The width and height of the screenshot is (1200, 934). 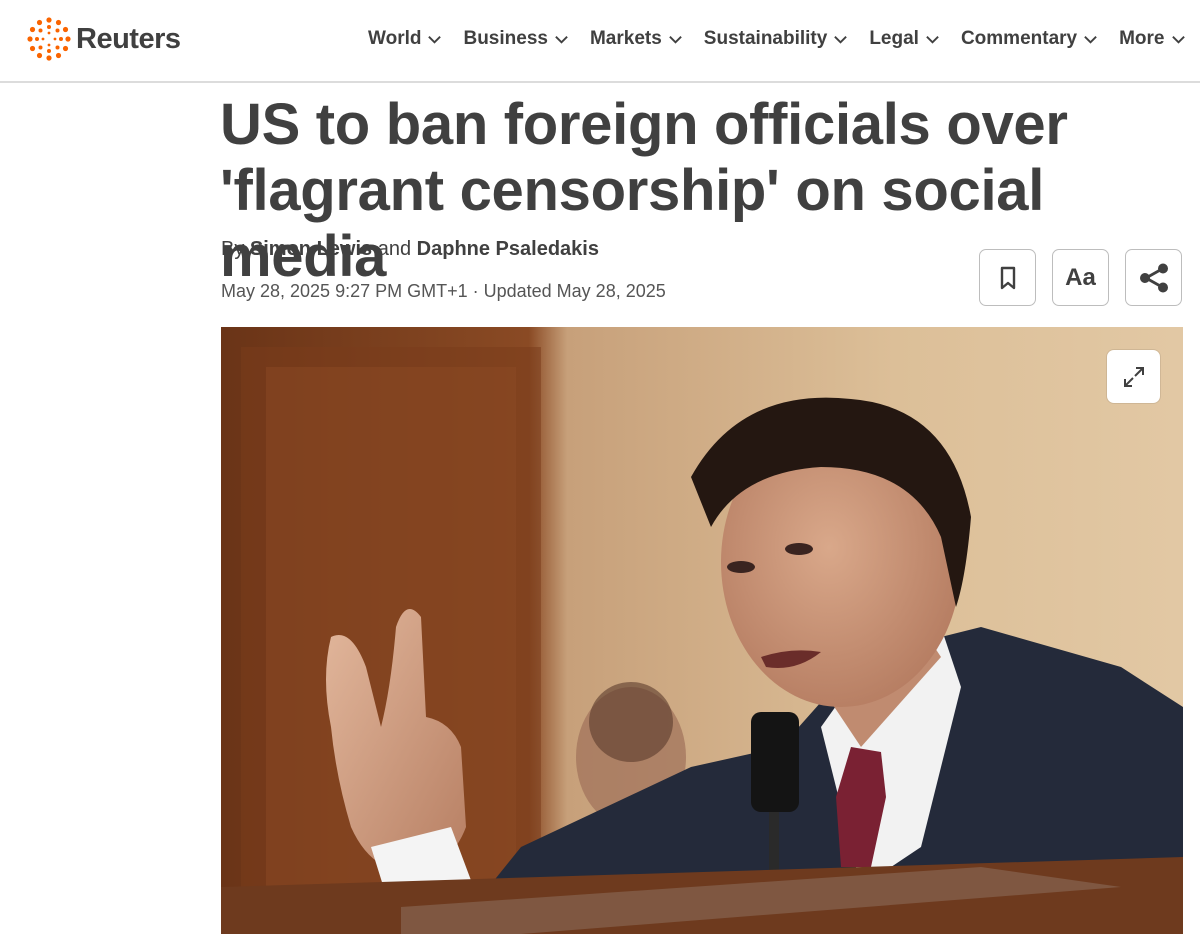 What do you see at coordinates (625, 38) in the screenshot?
I see `nav-item-label: Markets` at bounding box center [625, 38].